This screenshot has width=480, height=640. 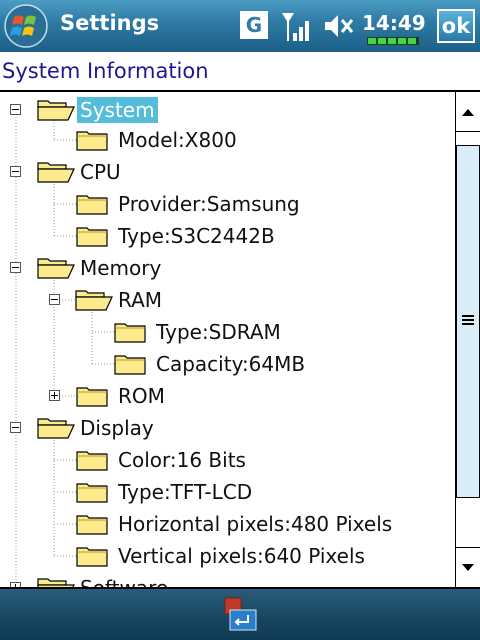 What do you see at coordinates (117, 428) in the screenshot?
I see `tree-item-label: Display` at bounding box center [117, 428].